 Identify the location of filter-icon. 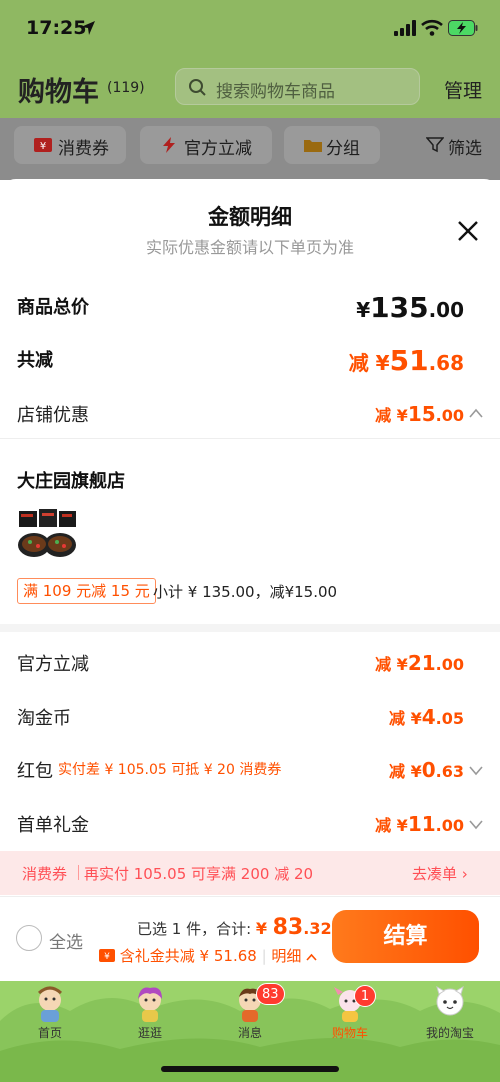
(435, 145).